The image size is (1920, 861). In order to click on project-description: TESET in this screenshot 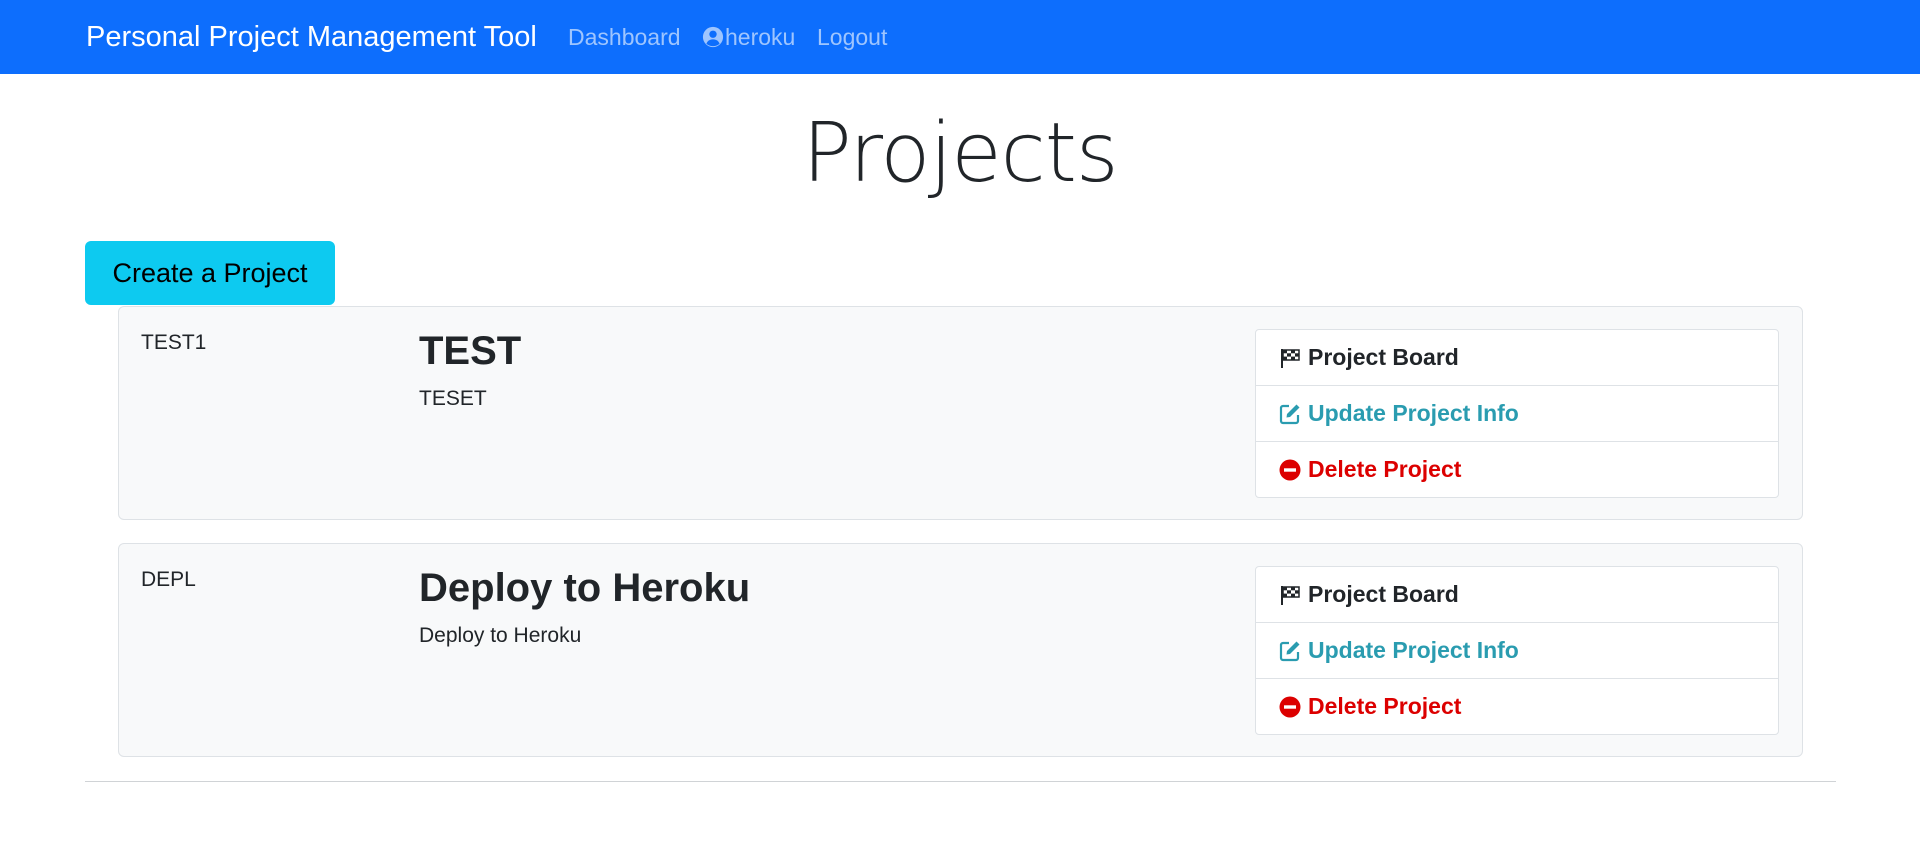, I will do `click(453, 398)`.